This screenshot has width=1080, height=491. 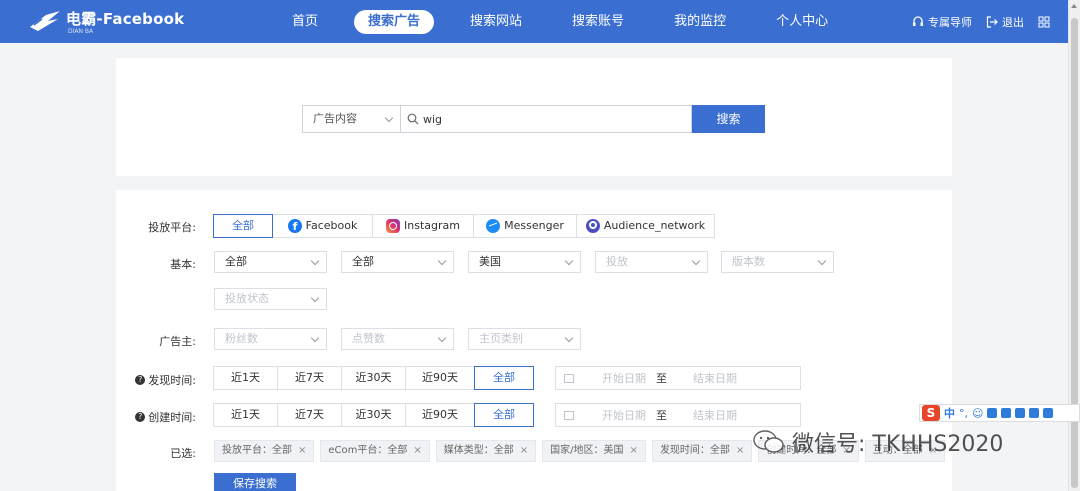 What do you see at coordinates (694, 450) in the screenshot?
I see `tag-label: 发现时间：全部` at bounding box center [694, 450].